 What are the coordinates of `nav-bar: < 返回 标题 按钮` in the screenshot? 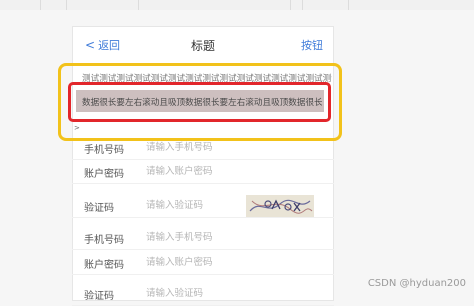 It's located at (203, 45).